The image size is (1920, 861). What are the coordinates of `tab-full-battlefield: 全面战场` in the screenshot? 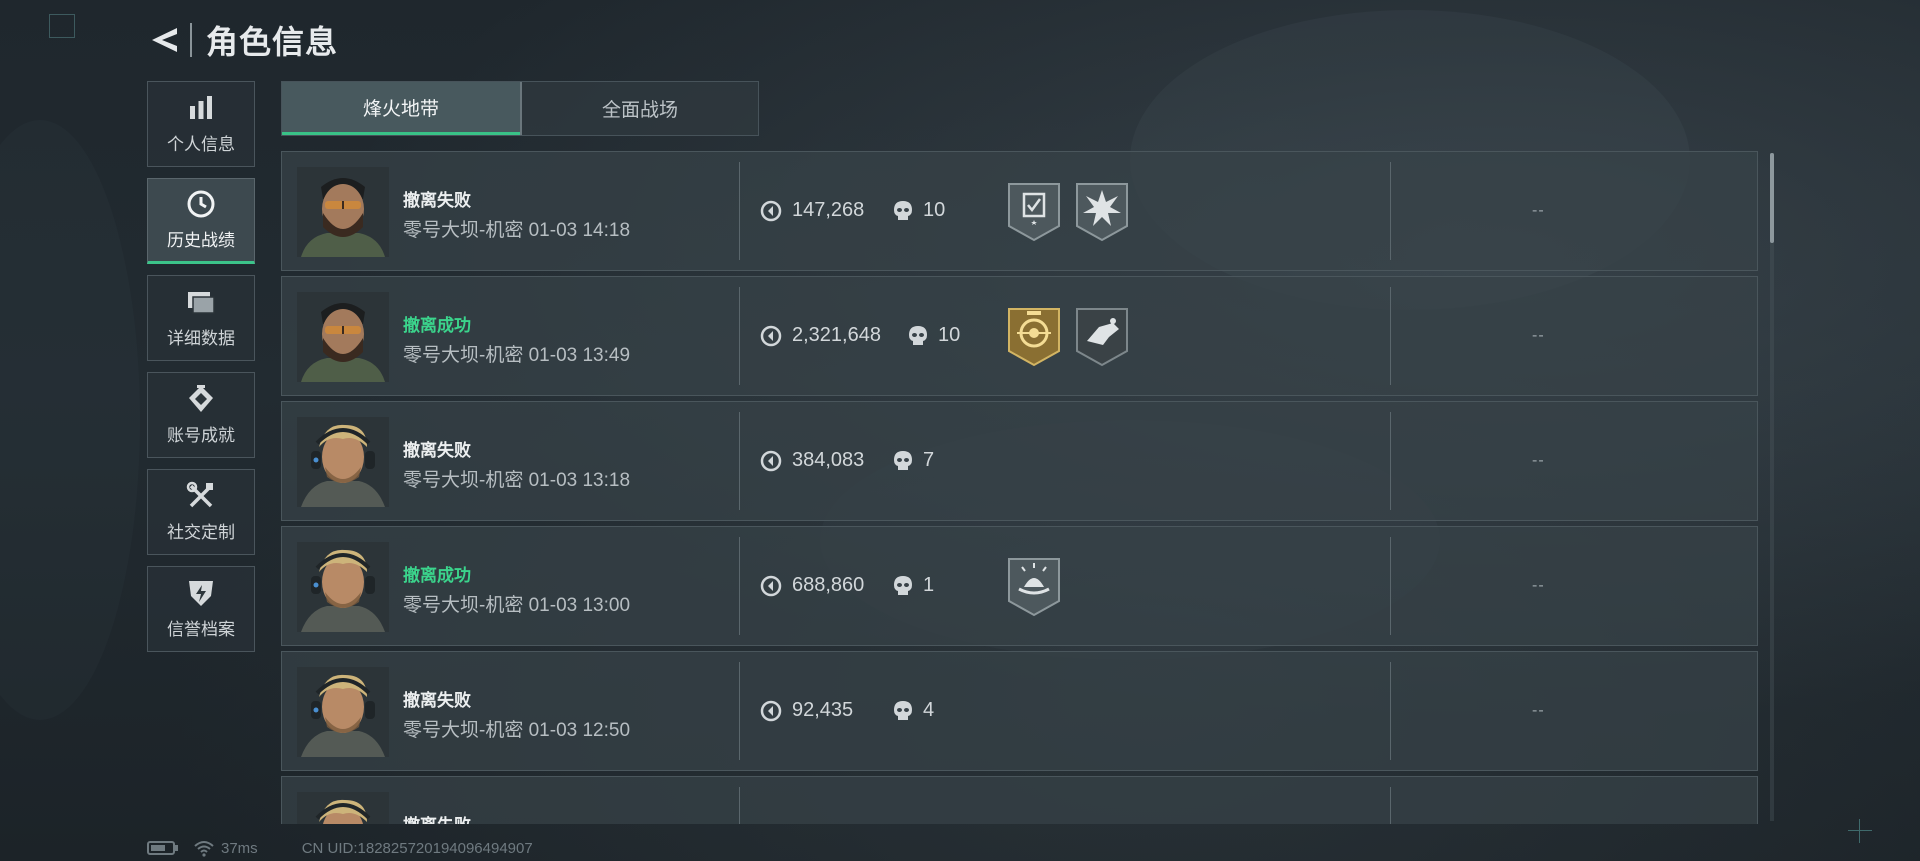 It's located at (639, 108).